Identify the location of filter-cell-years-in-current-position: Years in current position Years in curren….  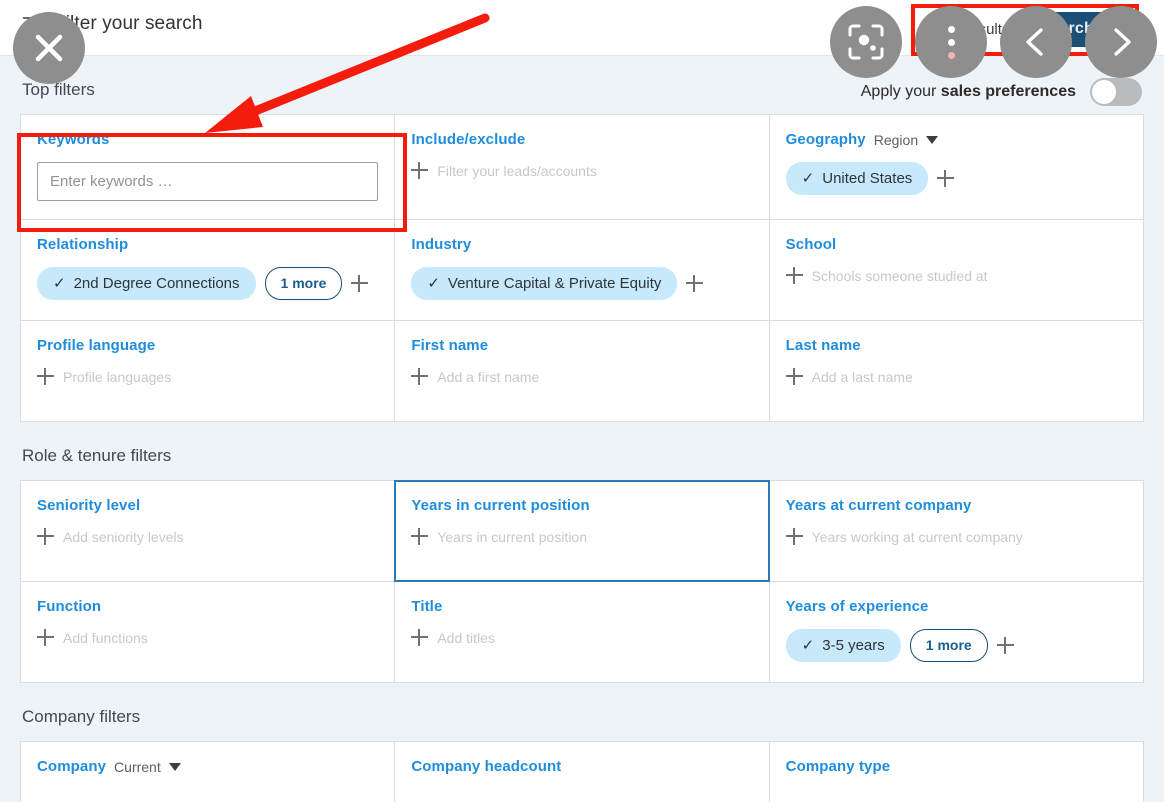
(582, 531).